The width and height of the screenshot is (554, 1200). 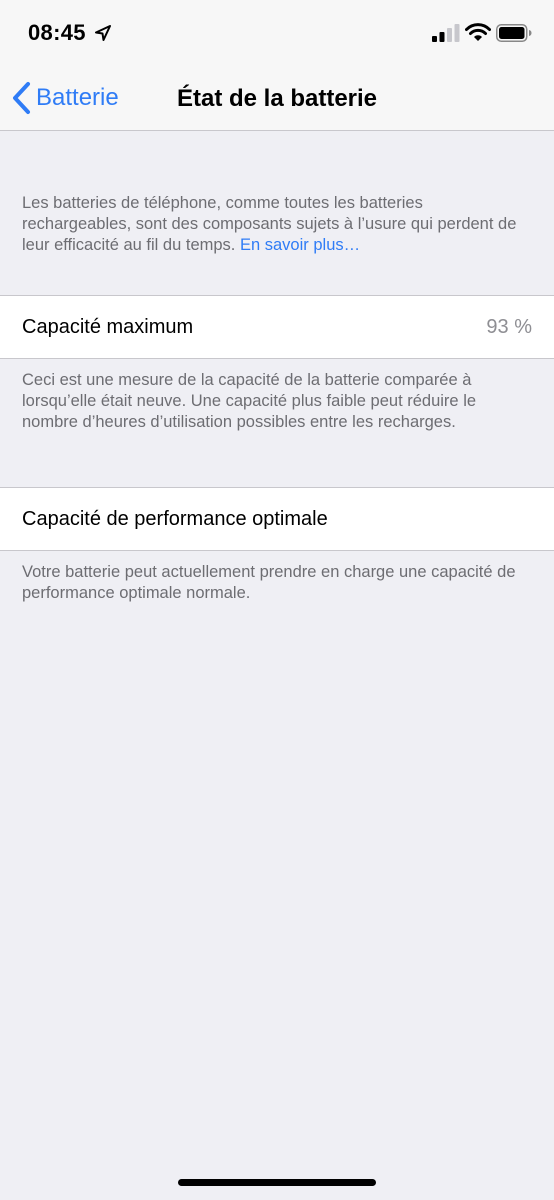 What do you see at coordinates (103, 33) in the screenshot?
I see `location-arrow-icon` at bounding box center [103, 33].